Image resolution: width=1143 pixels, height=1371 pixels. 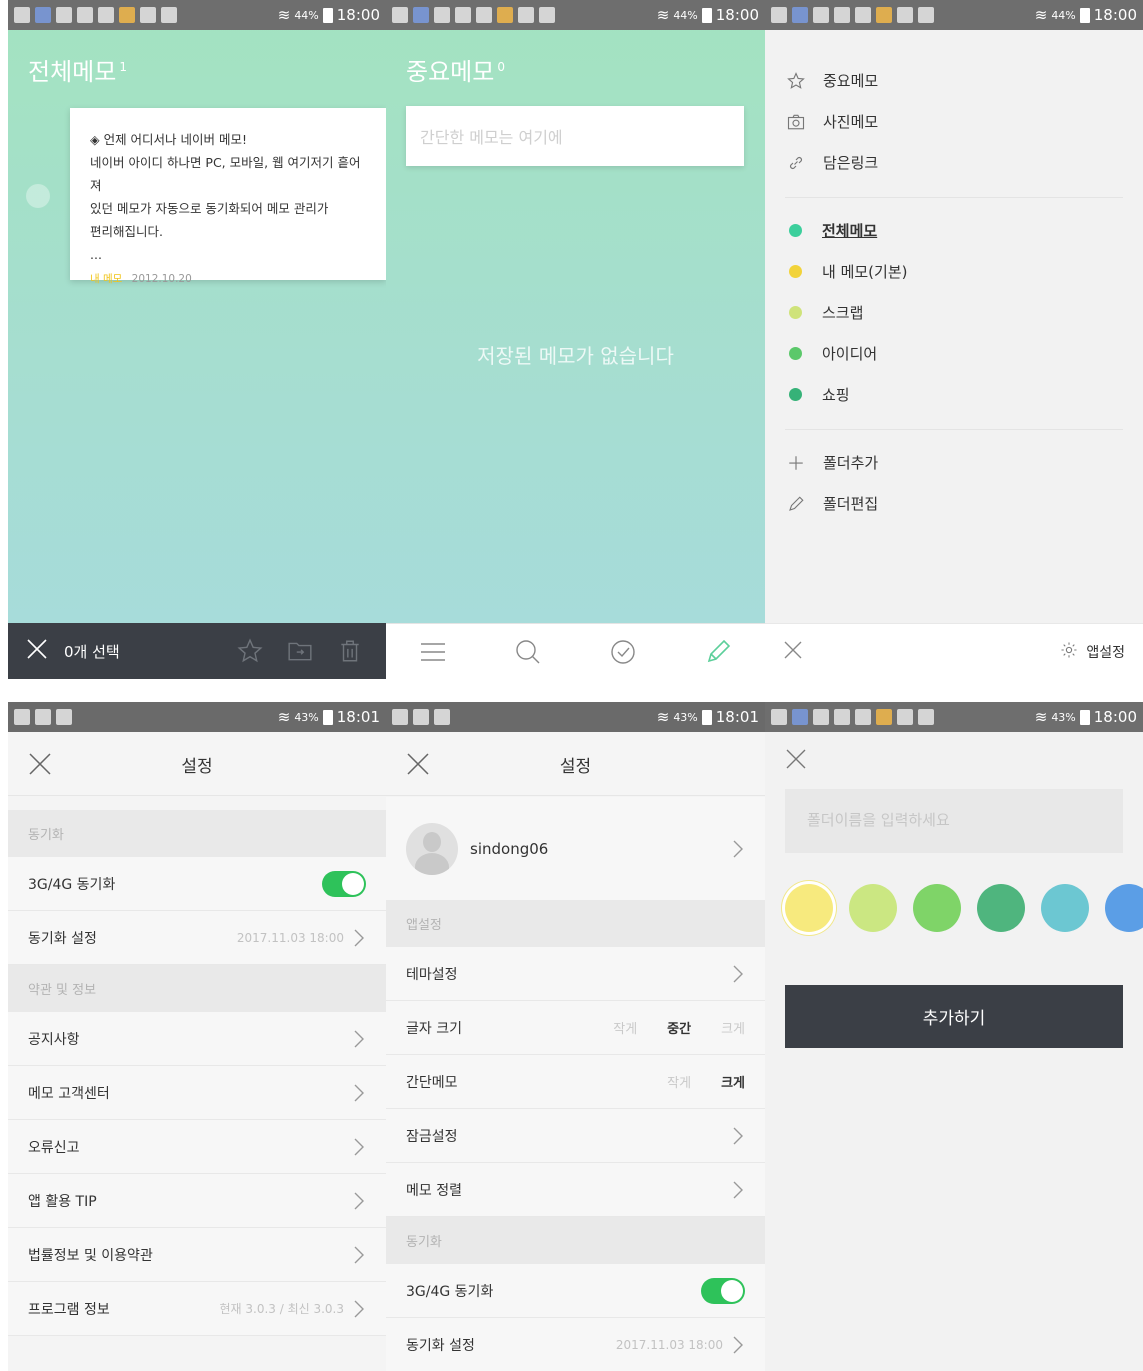 What do you see at coordinates (954, 80) in the screenshot?
I see `drawer-item-important: 중요메모` at bounding box center [954, 80].